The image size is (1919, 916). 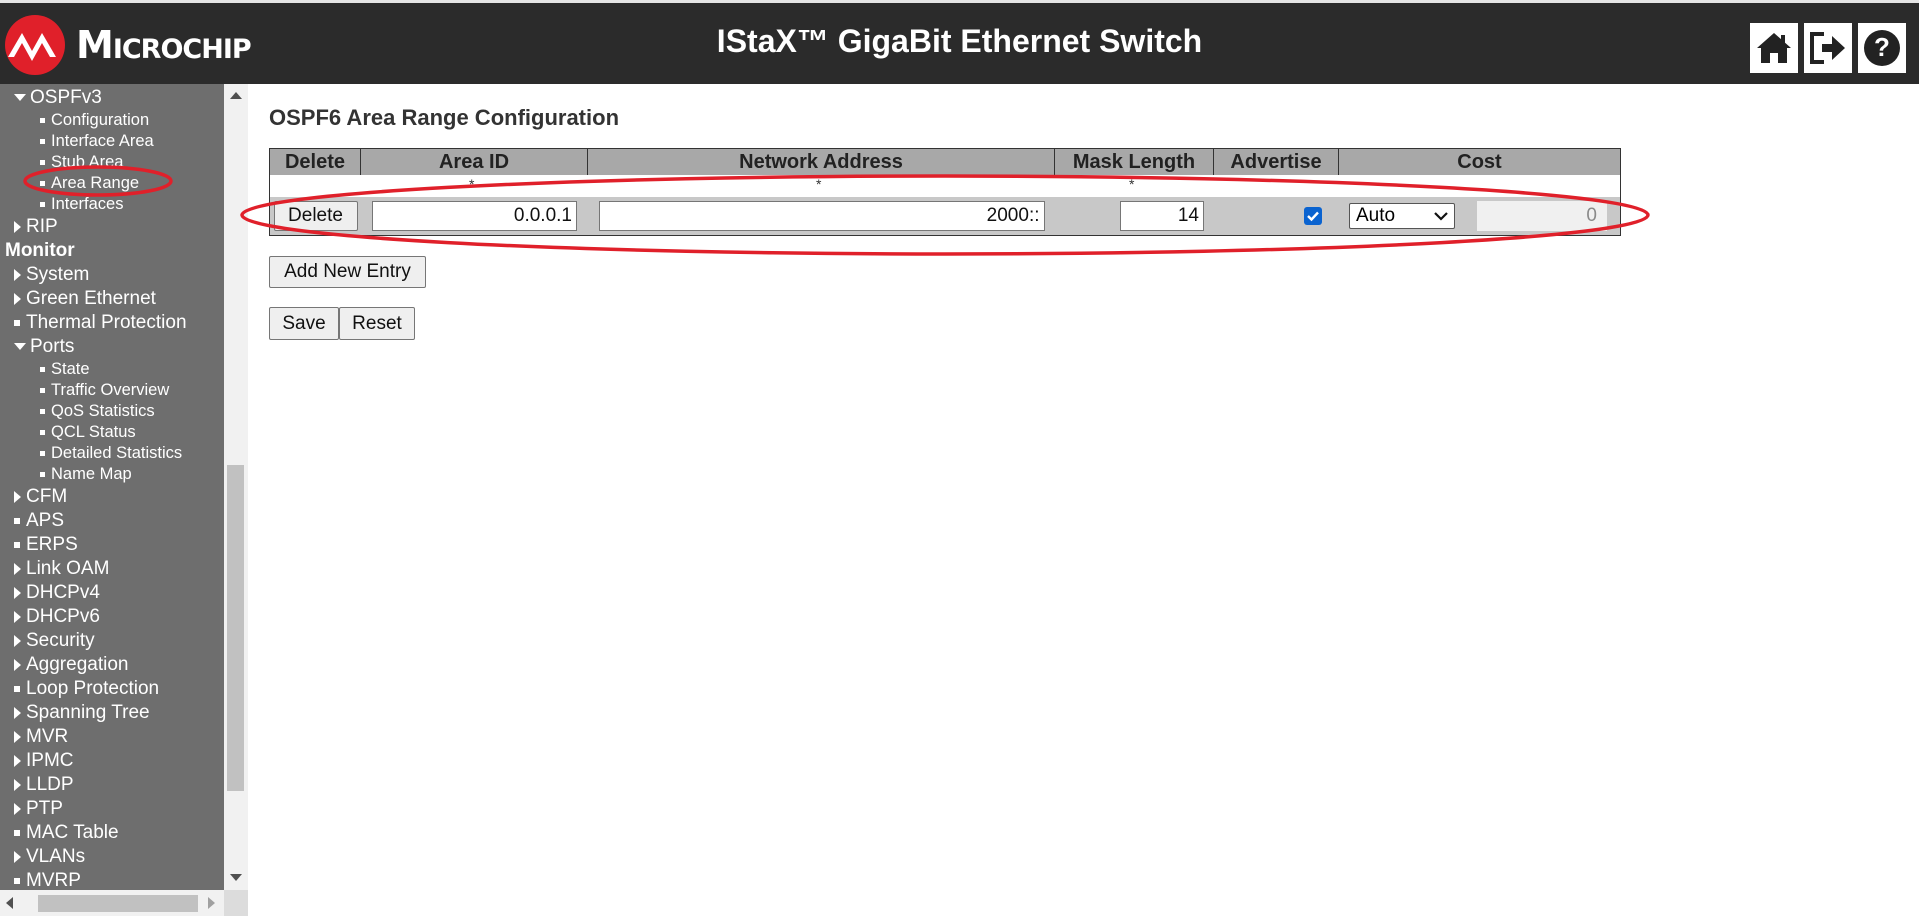 I want to click on home-button, so click(x=1774, y=48).